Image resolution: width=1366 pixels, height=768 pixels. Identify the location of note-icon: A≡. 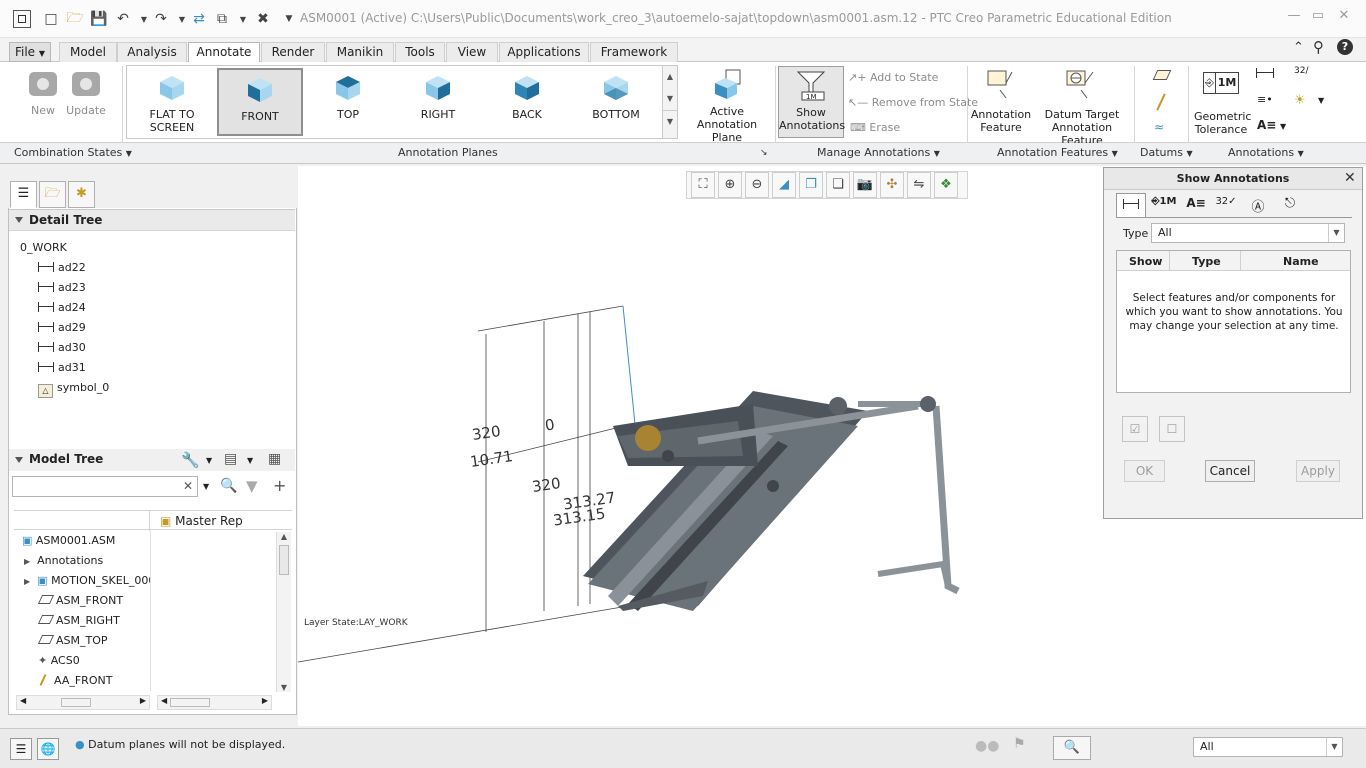
(1266, 125).